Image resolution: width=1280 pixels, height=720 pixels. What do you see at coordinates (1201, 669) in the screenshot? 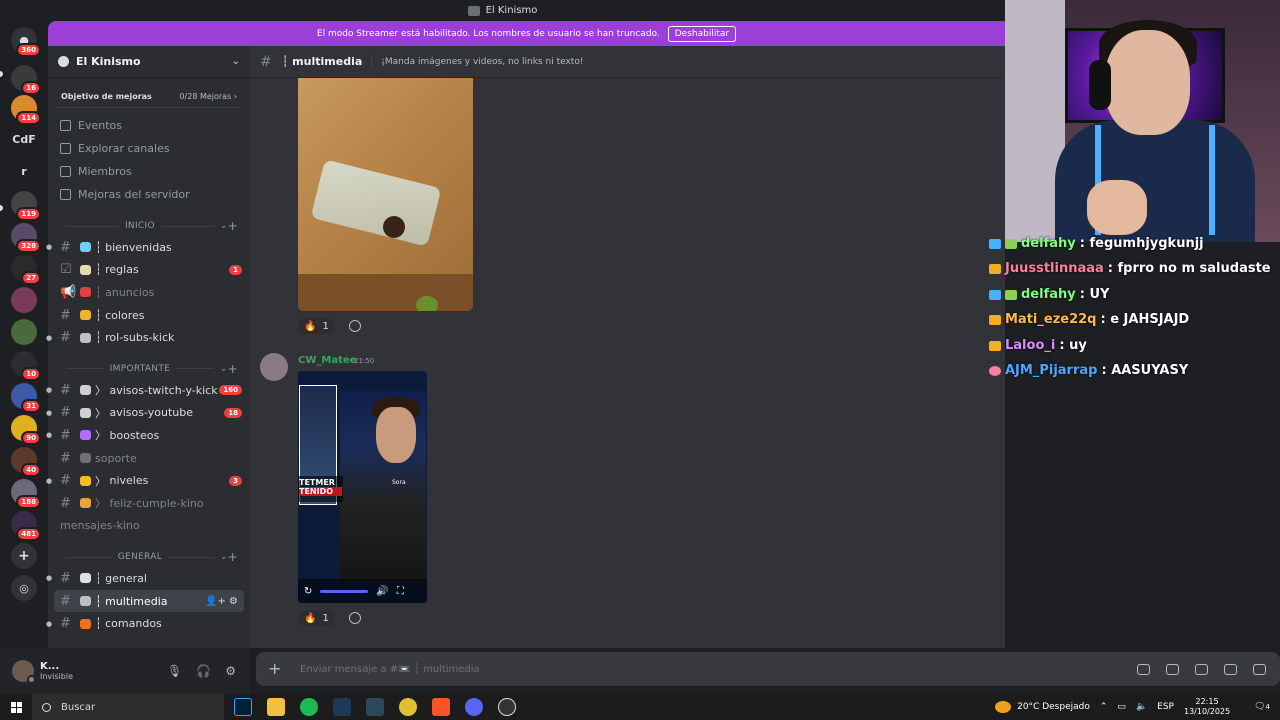
I see `sticker-icon` at bounding box center [1201, 669].